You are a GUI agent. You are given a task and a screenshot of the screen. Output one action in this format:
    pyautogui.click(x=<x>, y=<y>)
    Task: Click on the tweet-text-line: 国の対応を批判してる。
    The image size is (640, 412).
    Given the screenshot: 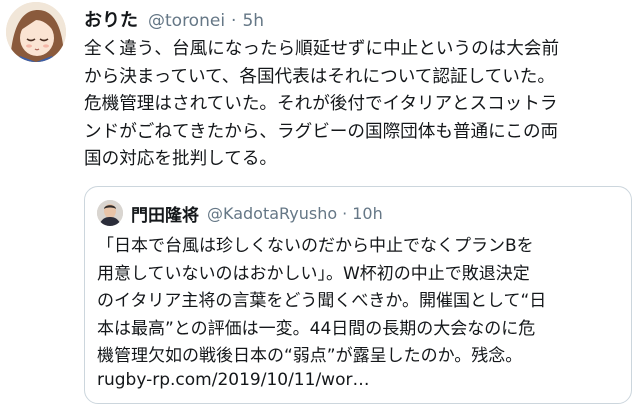 What is the action you would take?
    pyautogui.click(x=181, y=159)
    